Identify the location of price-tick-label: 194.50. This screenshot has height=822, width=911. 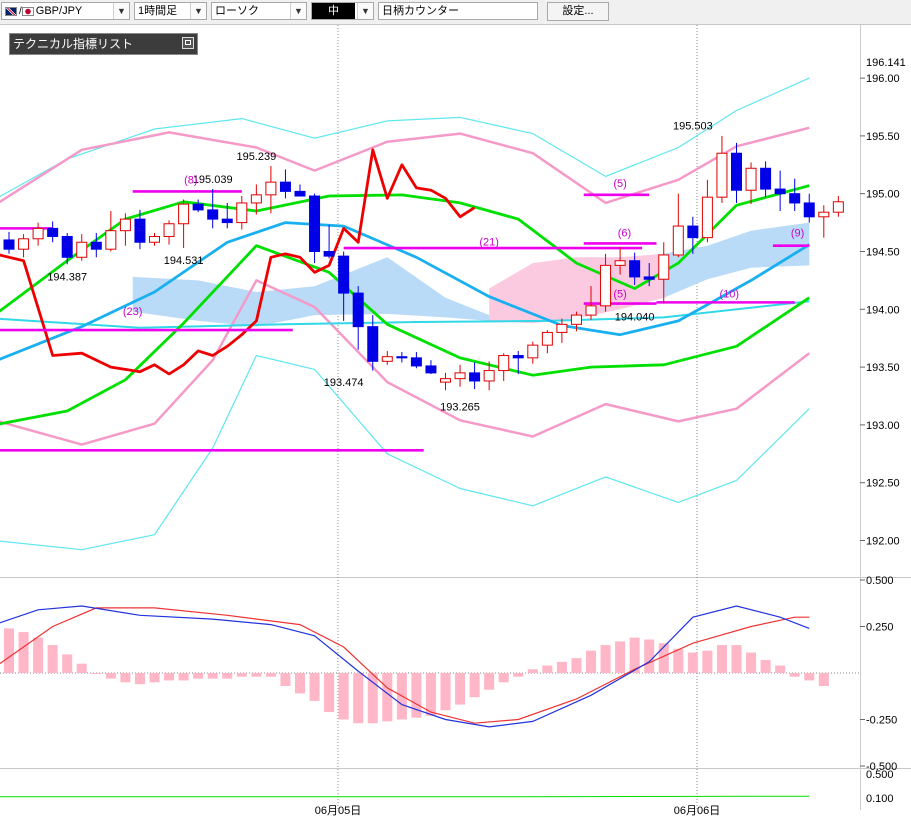
(883, 253).